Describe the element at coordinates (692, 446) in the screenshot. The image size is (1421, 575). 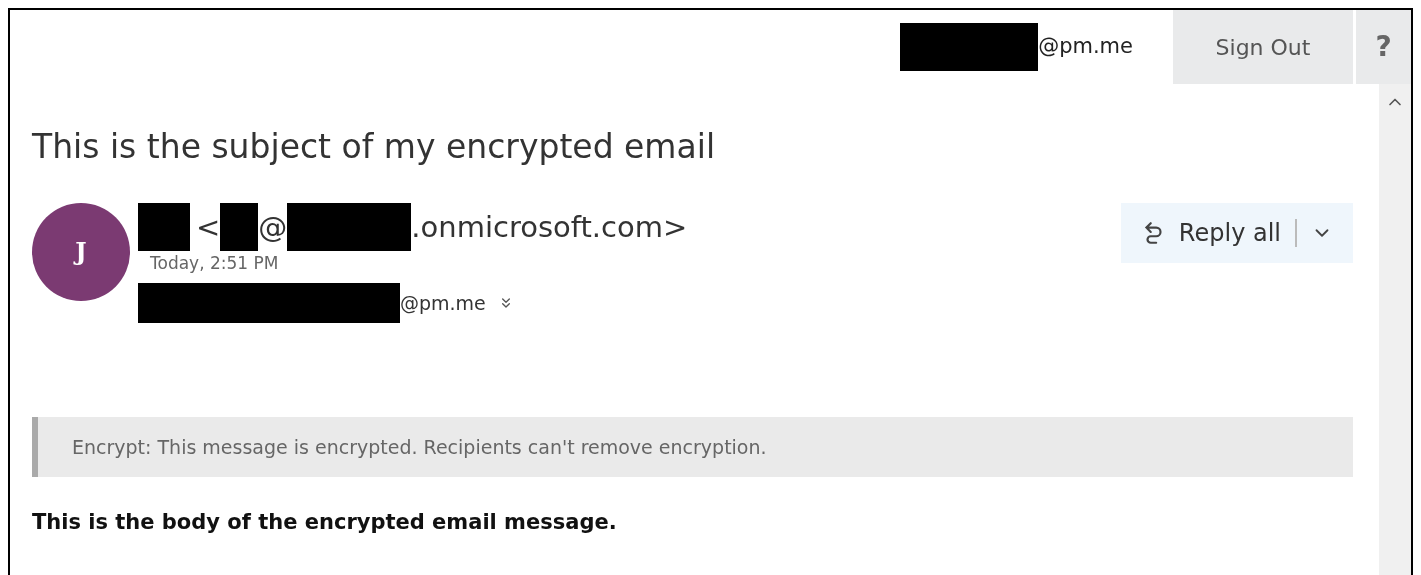
I see `encryption-banner: Encrypt: This message is encrypted. Recipients can't remove encryption.` at that location.